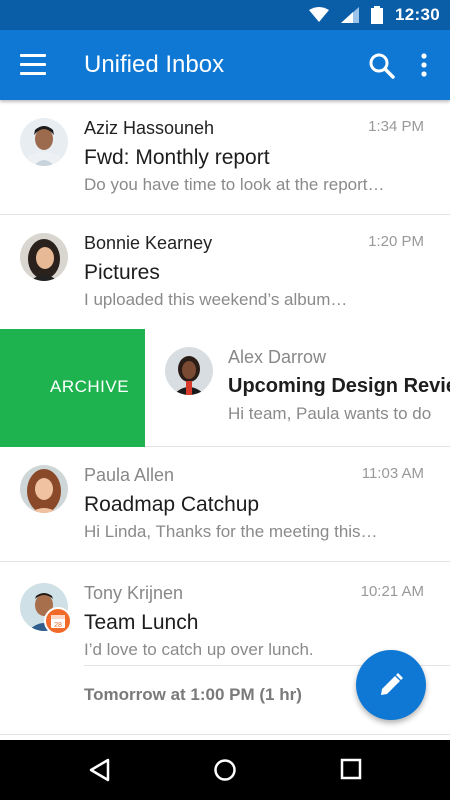 Image resolution: width=450 pixels, height=800 pixels. What do you see at coordinates (90, 386) in the screenshot?
I see `archive-label: ARCHIVE` at bounding box center [90, 386].